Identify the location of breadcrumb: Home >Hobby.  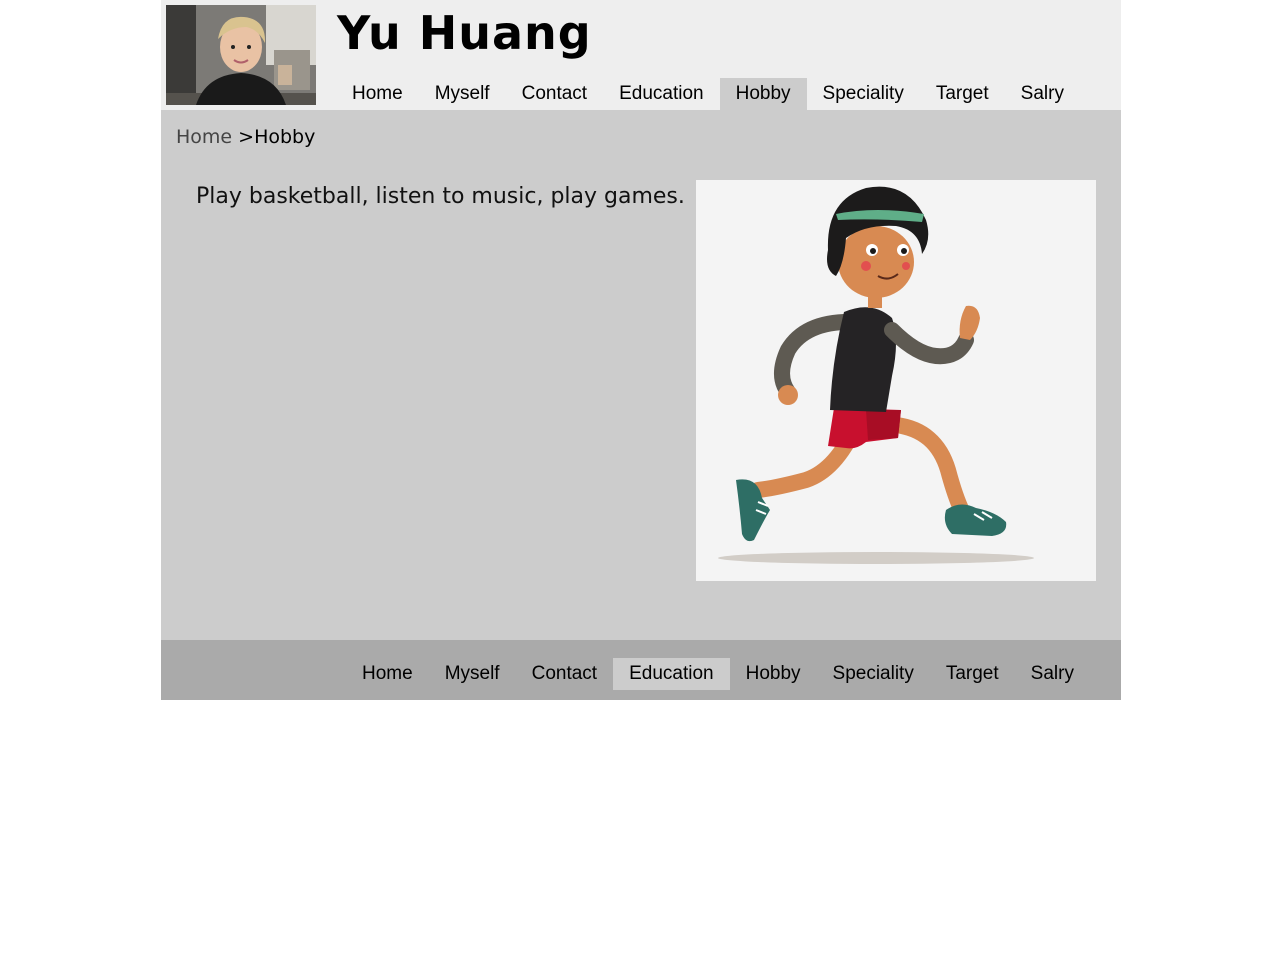
(245, 137).